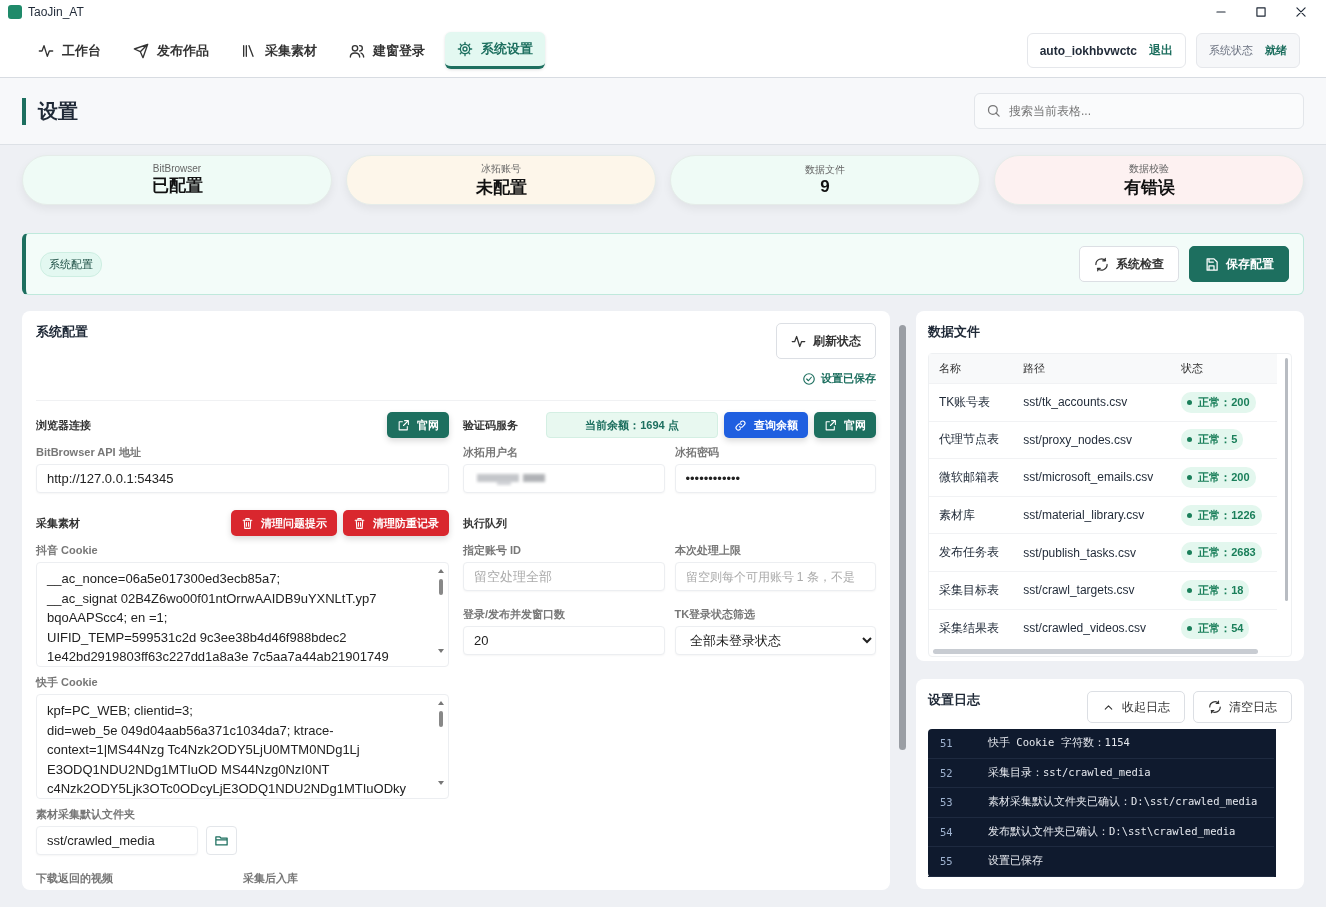 The height and width of the screenshot is (907, 1326). I want to click on save-config-button: 保存配置, so click(1239, 264).